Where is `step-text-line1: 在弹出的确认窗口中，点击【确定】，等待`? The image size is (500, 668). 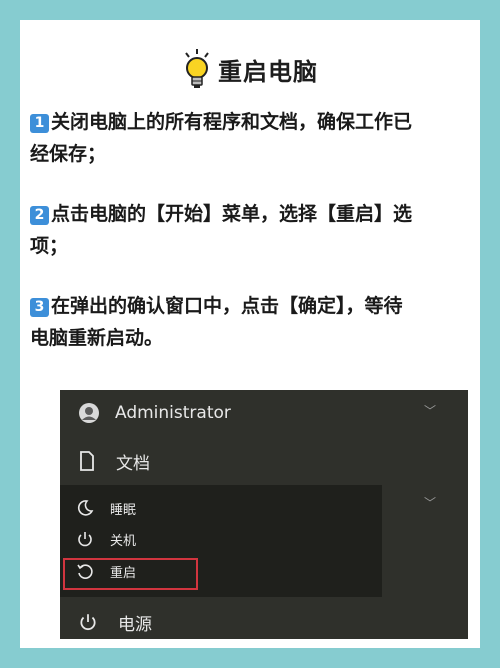 step-text-line1: 在弹出的确认窗口中，点击【确定】，等待 is located at coordinates (227, 306).